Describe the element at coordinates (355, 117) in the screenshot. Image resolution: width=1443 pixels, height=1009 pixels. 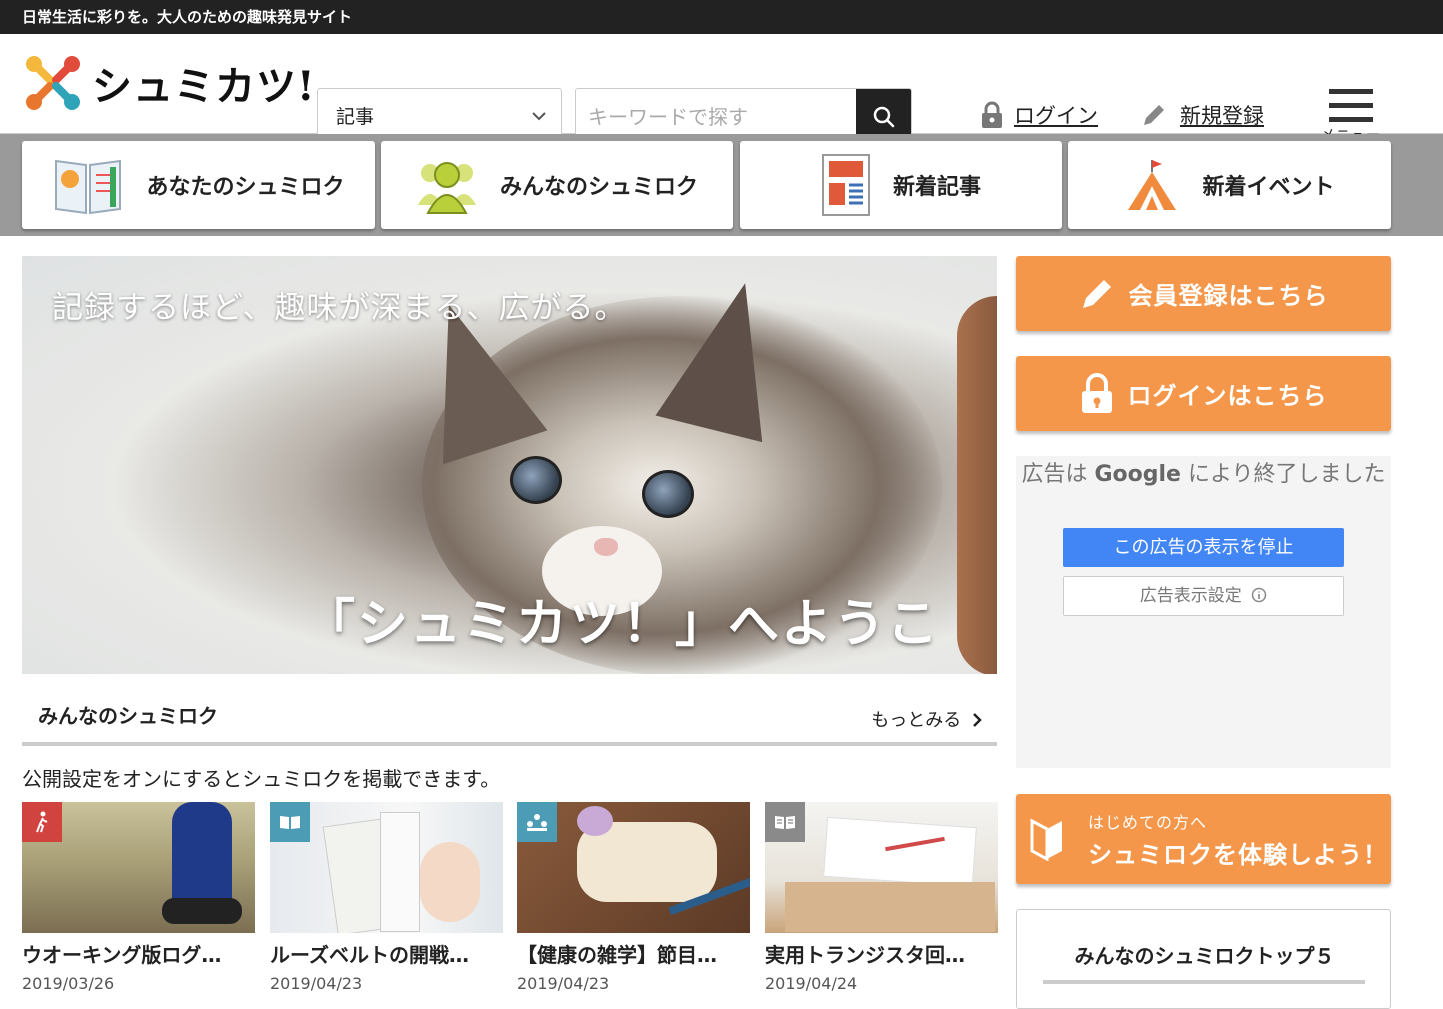
I see `category-select-value: 記事` at that location.